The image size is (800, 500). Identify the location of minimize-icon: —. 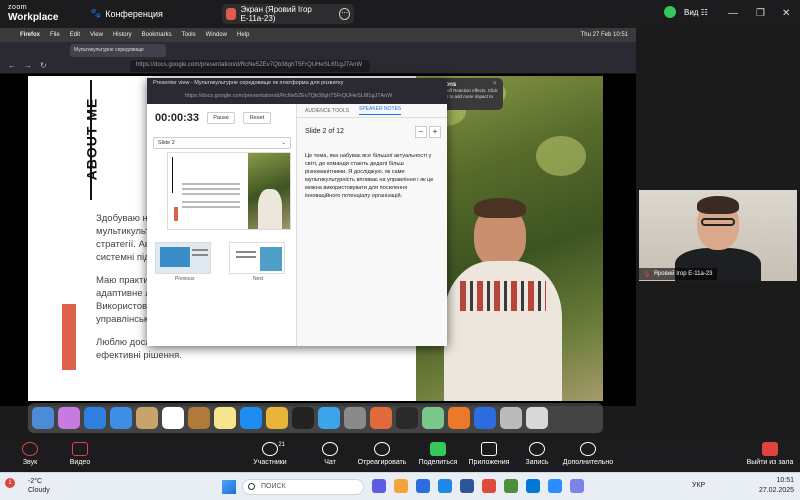
(733, 13).